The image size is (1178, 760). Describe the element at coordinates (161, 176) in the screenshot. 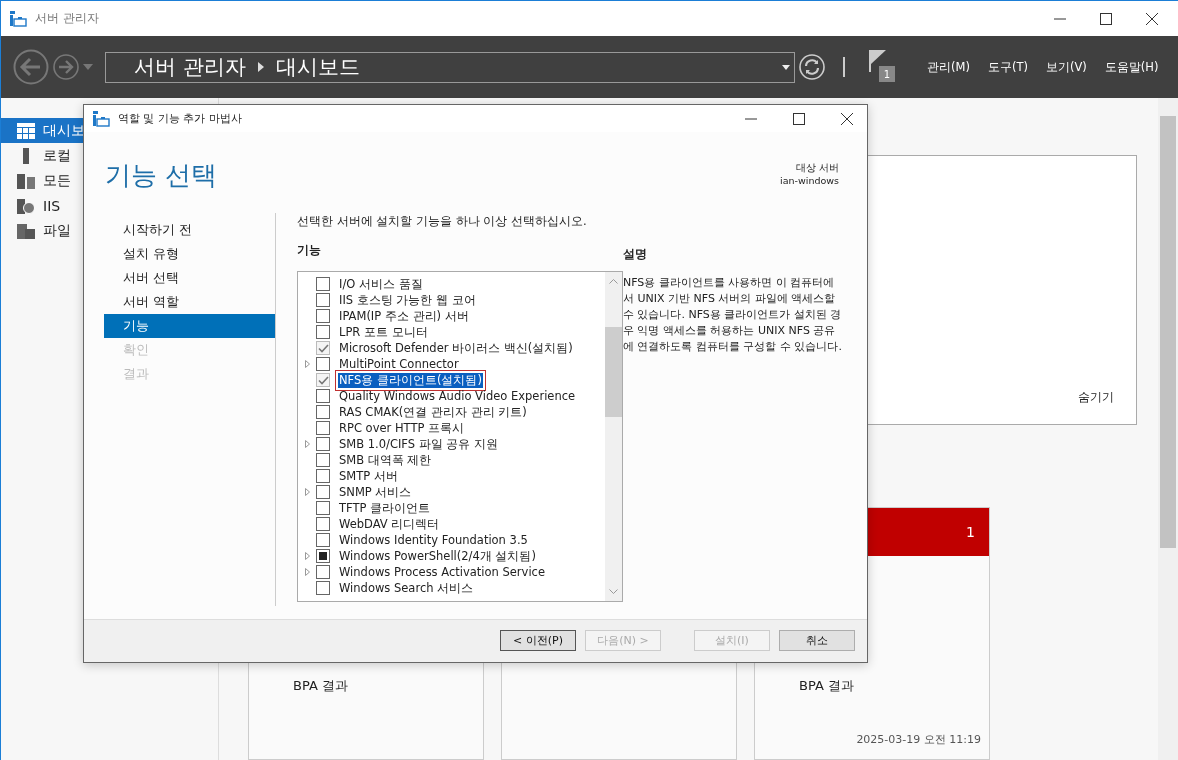

I see `page-heading: 기능 선택` at that location.